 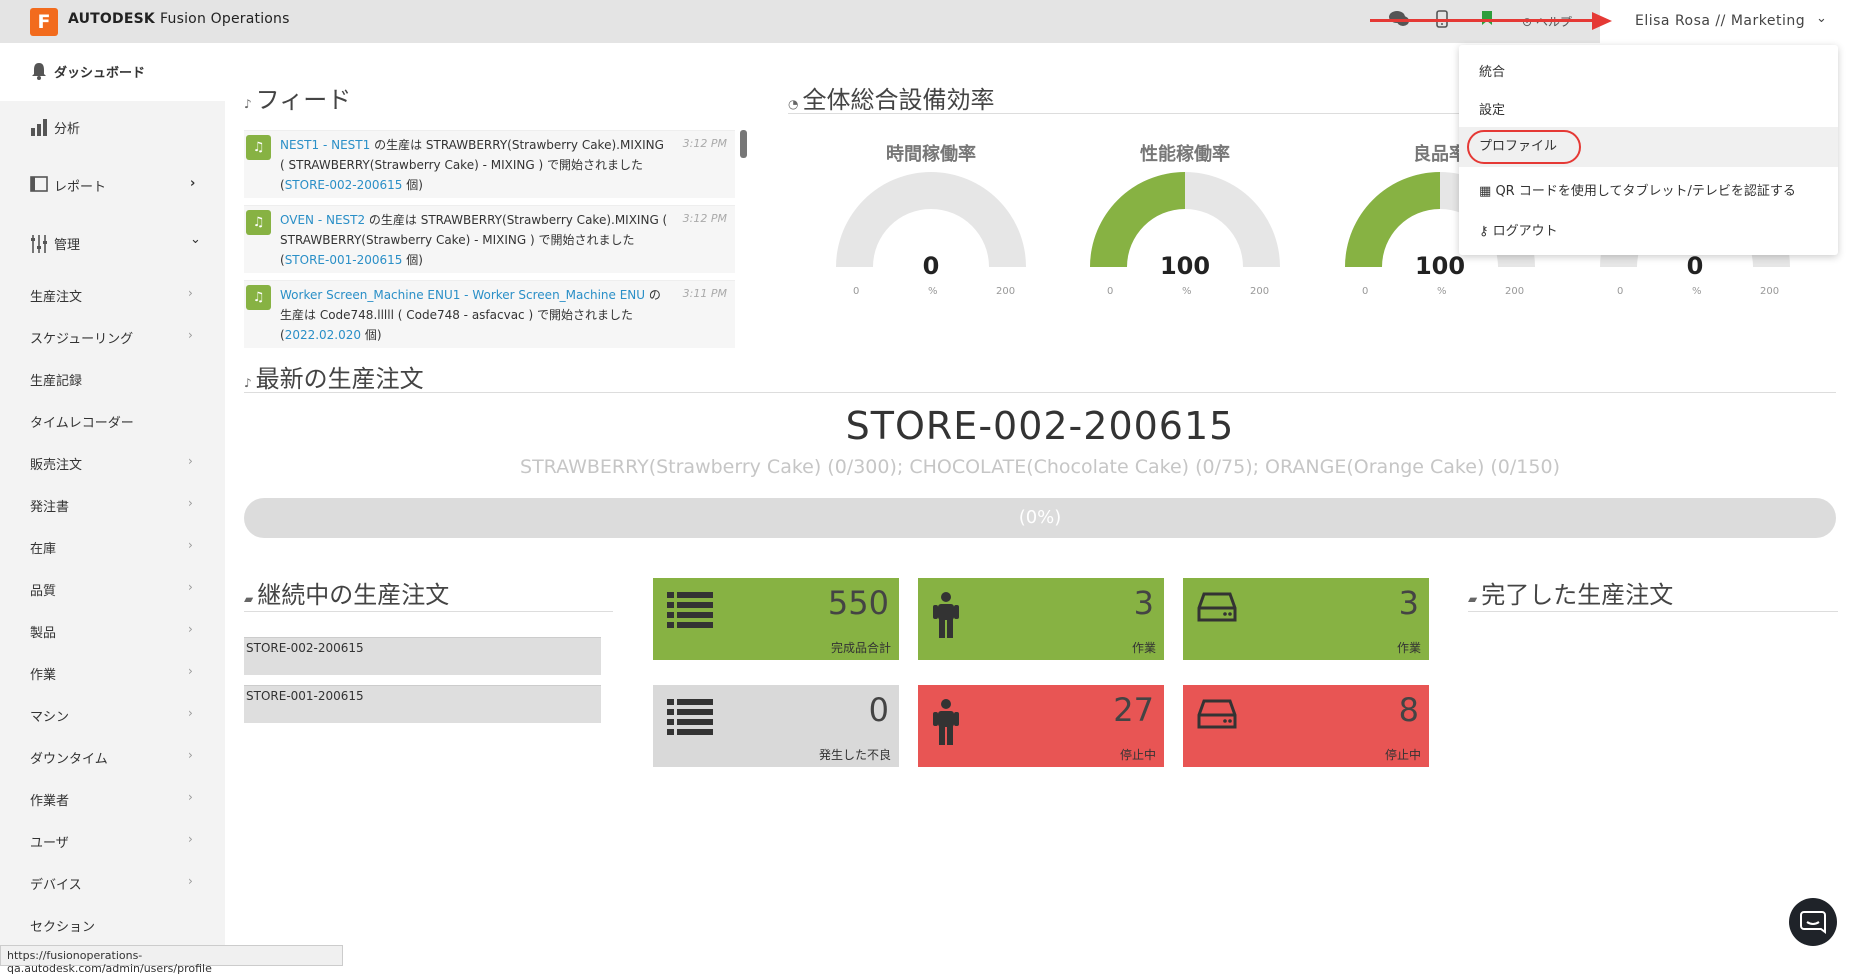 What do you see at coordinates (743, 144) in the screenshot?
I see `feed-scrollbar` at bounding box center [743, 144].